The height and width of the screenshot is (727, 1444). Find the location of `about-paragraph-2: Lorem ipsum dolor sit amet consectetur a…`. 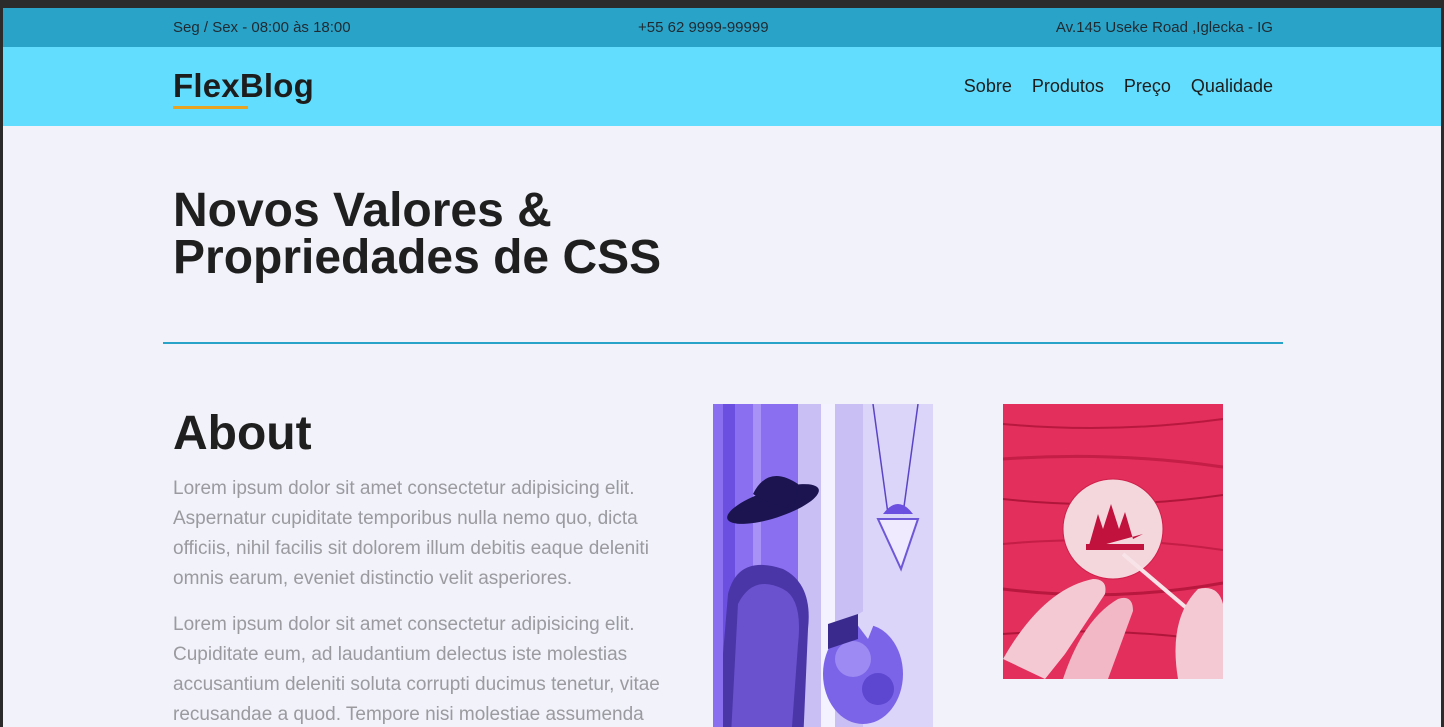

about-paragraph-2: Lorem ipsum dolor sit amet consectetur a… is located at coordinates (416, 669).